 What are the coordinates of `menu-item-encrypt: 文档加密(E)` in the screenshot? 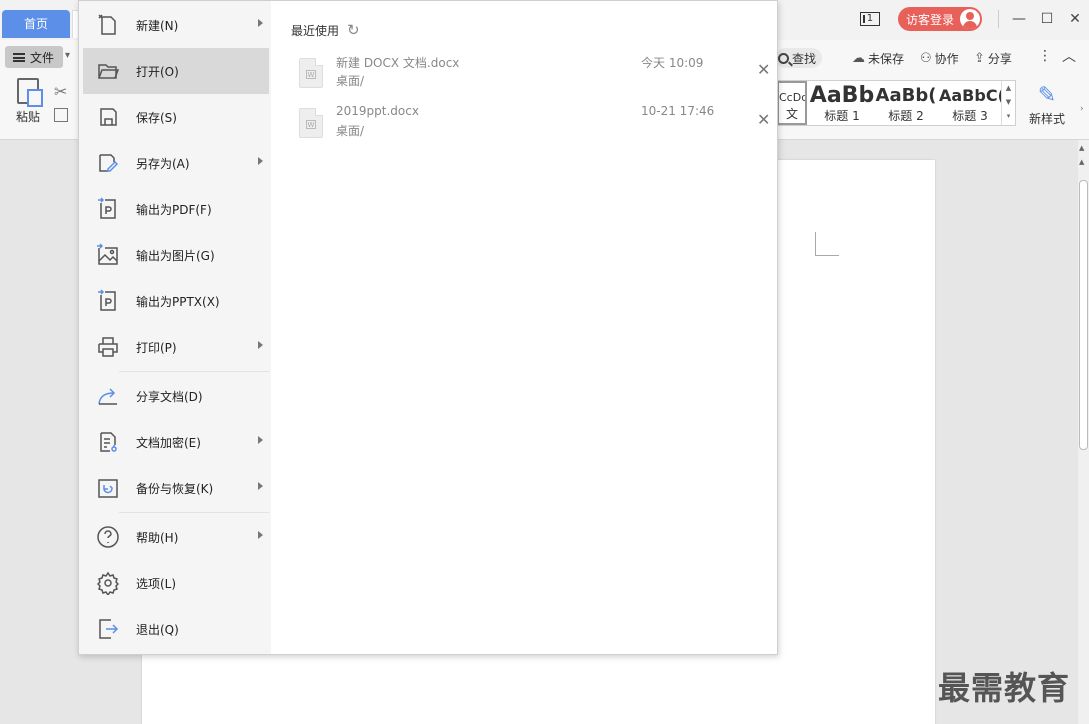 It's located at (176, 442).